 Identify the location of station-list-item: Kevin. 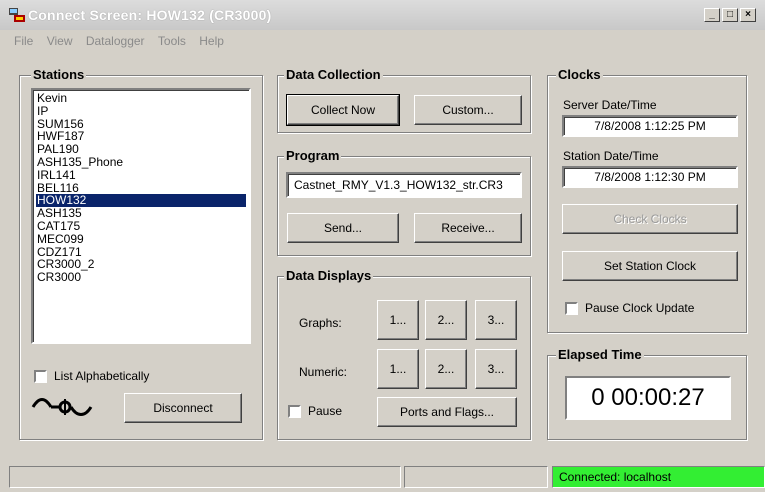
(141, 98).